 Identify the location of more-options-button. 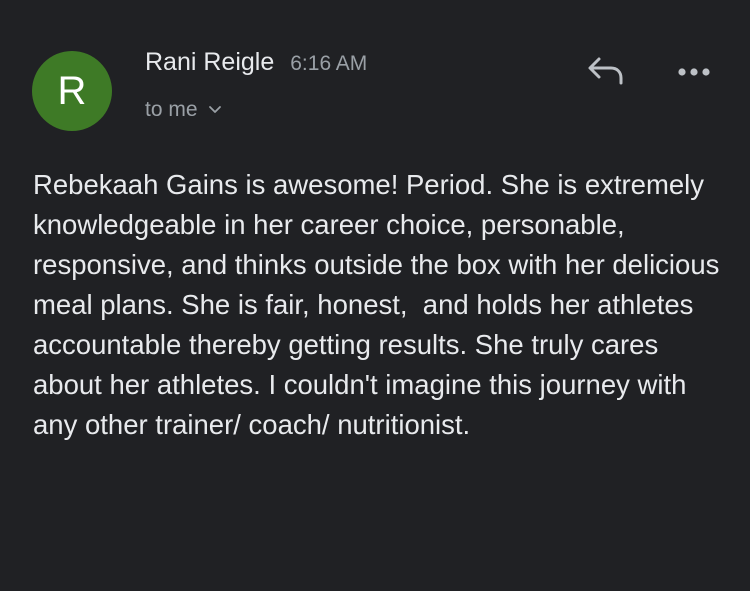
(694, 73).